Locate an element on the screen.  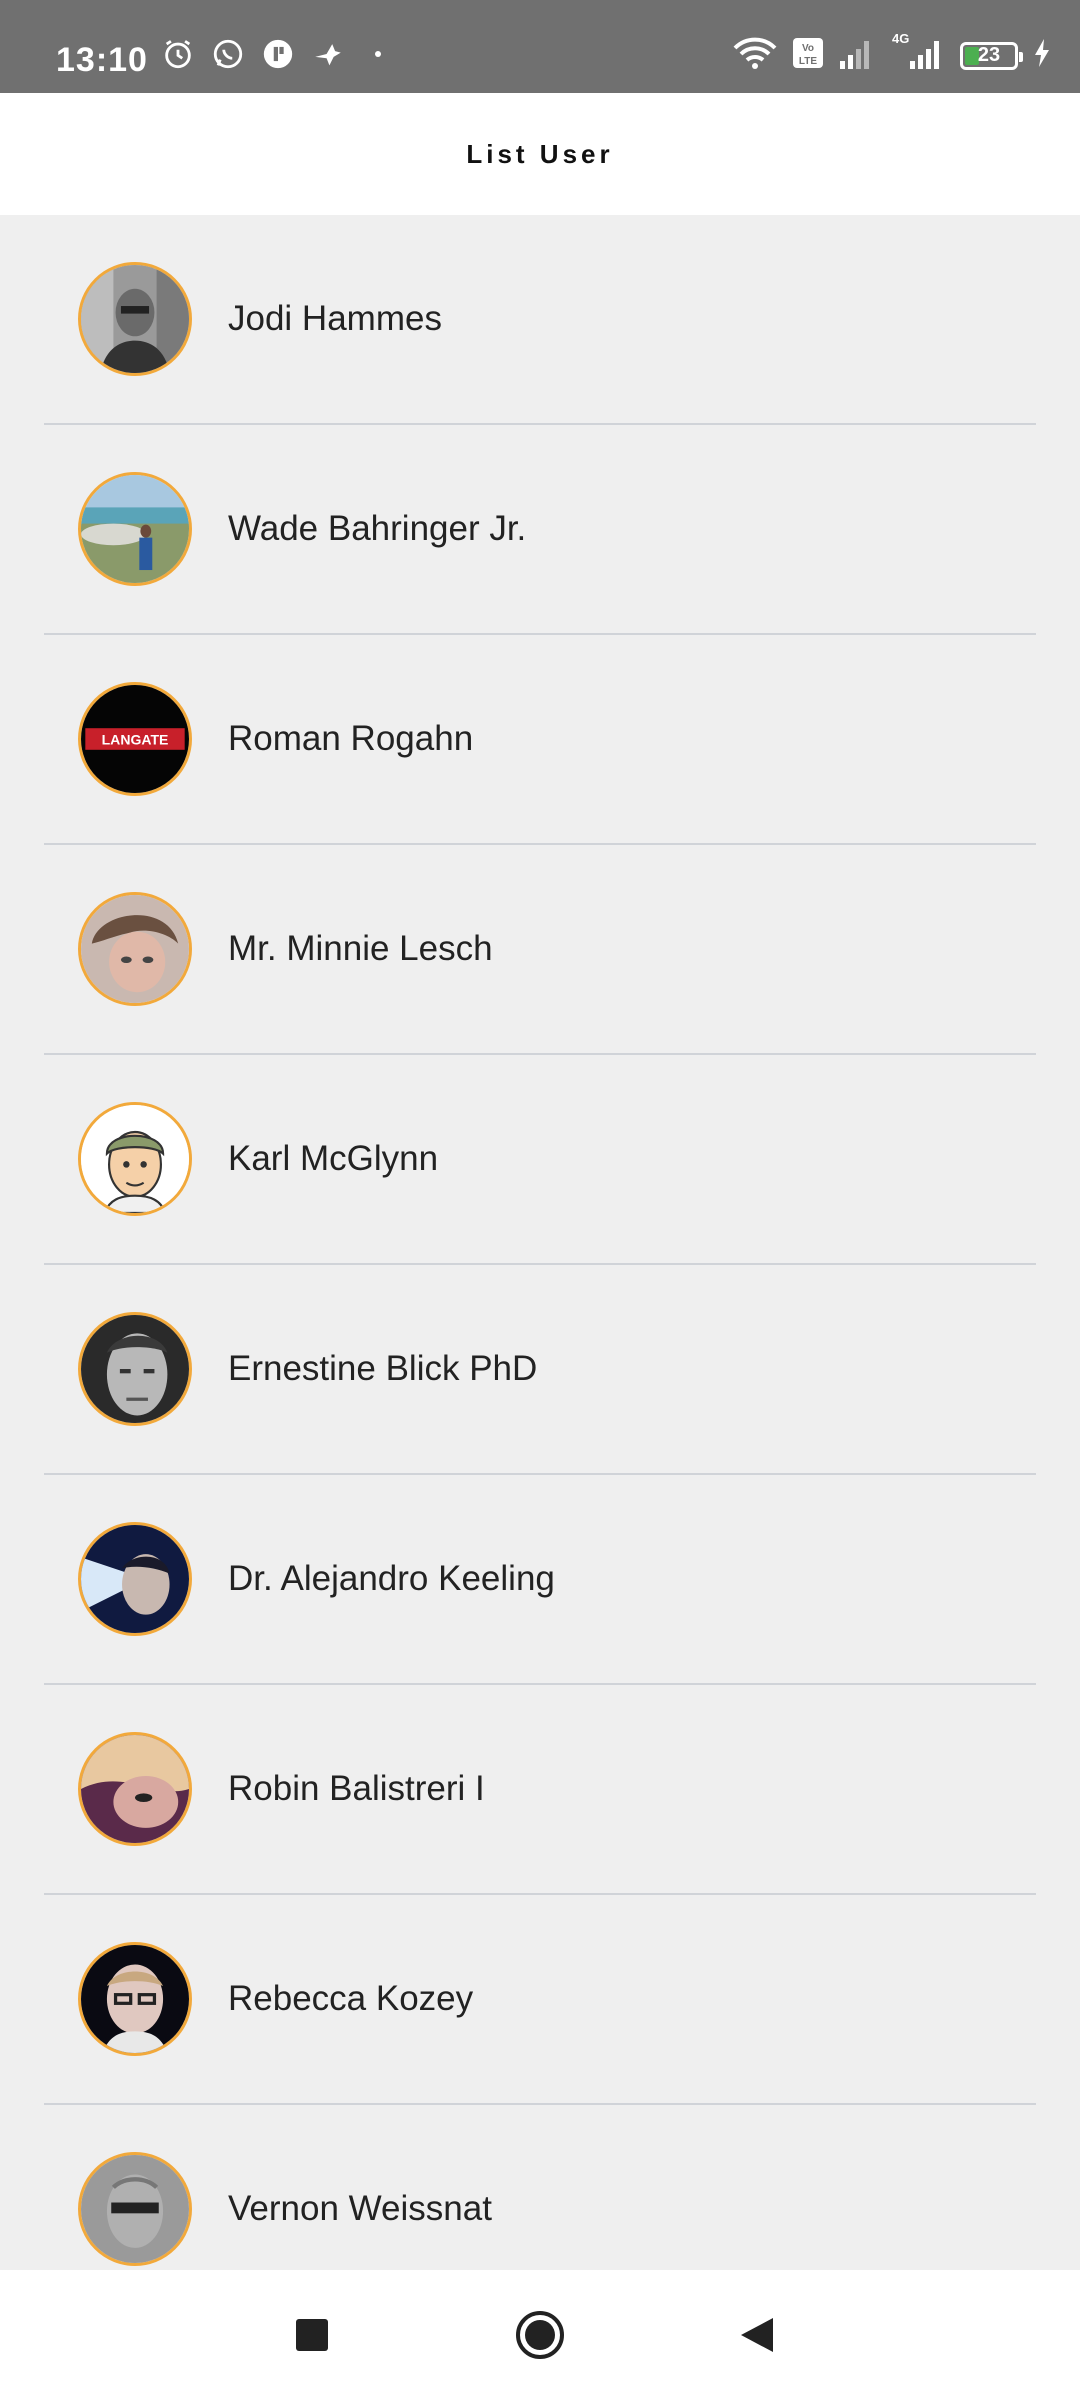
navigation-bar is located at coordinates (540, 2335).